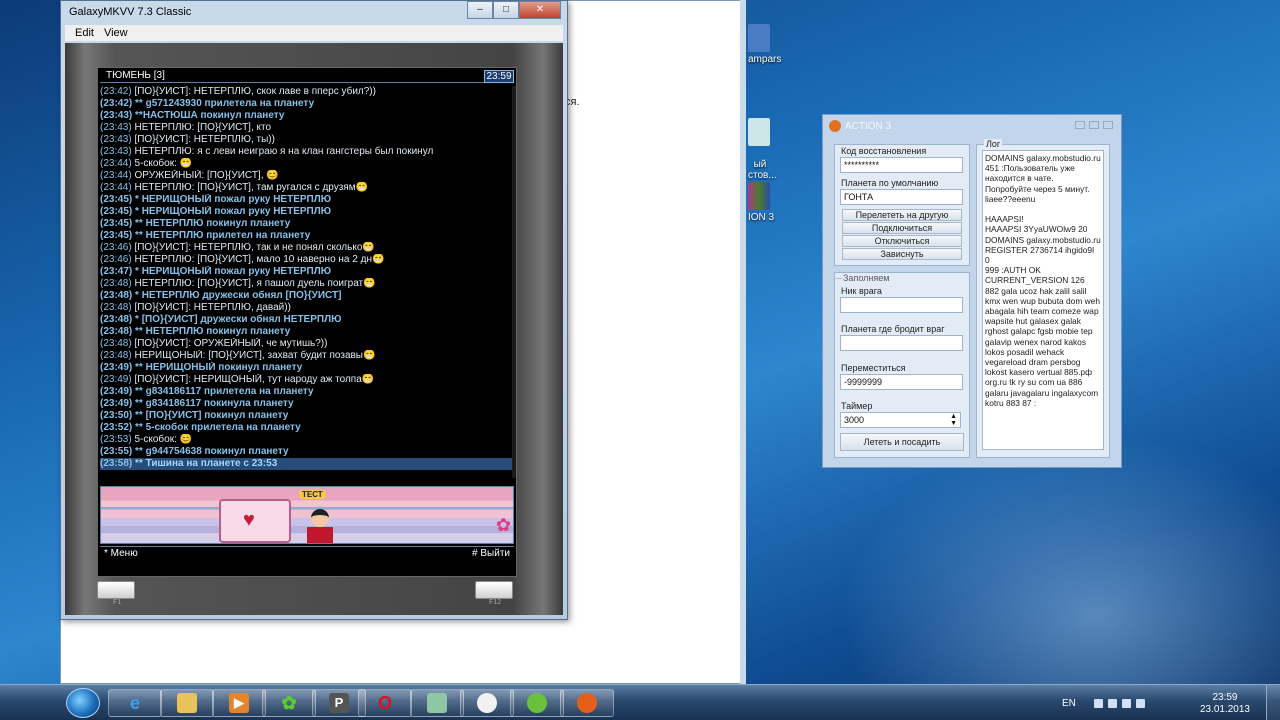 The image size is (1280, 720). What do you see at coordinates (1035, 280) in the screenshot?
I see `log-line: CURRENT_VERSION 126` at bounding box center [1035, 280].